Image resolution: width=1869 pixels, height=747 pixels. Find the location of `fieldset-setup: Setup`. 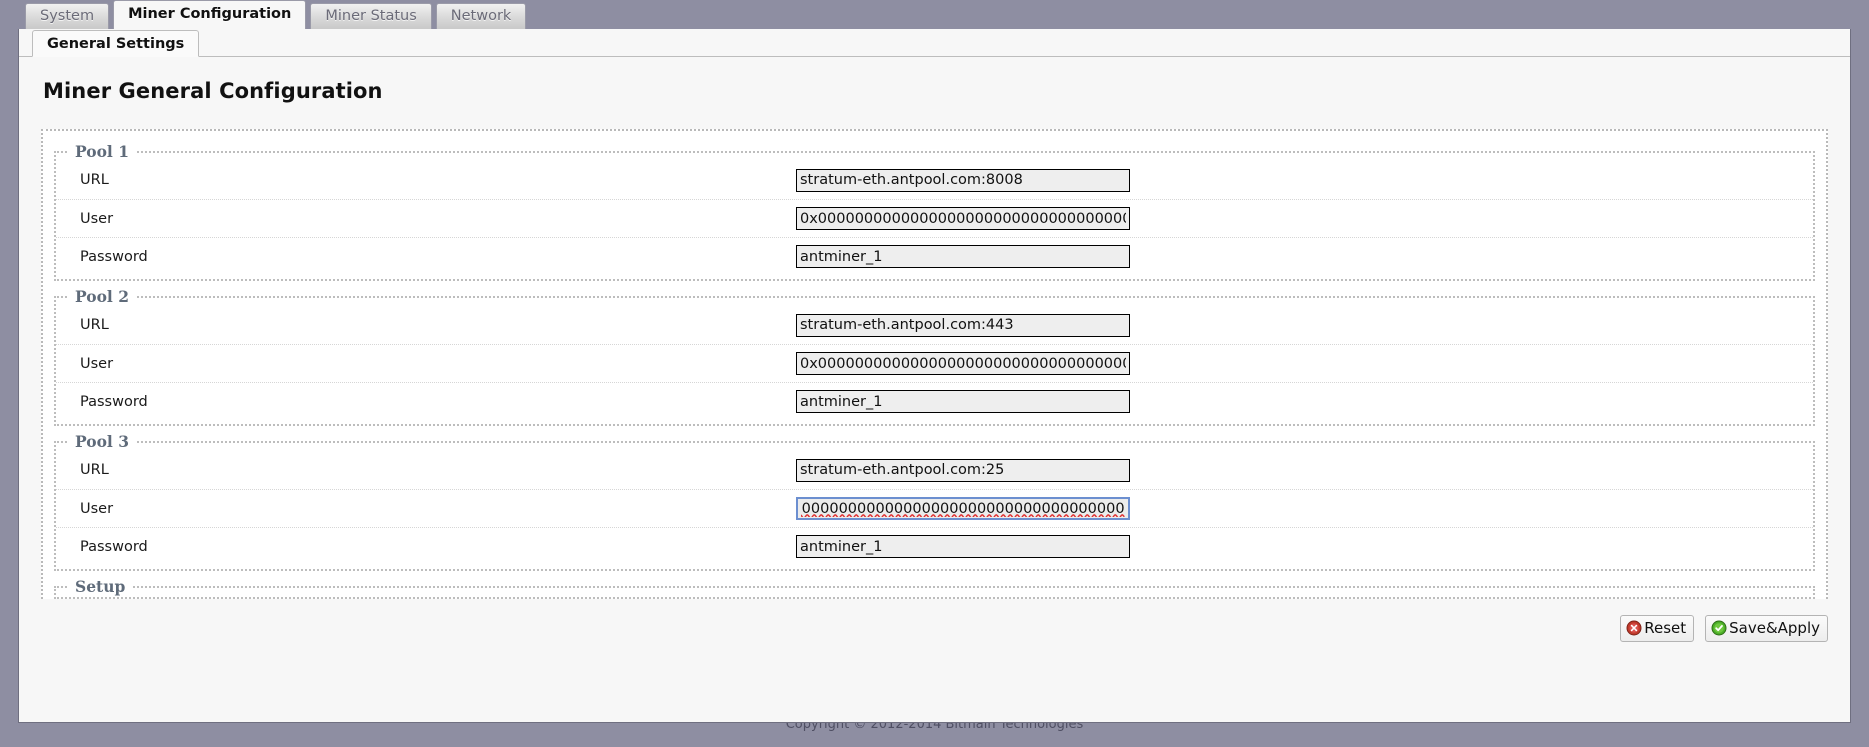

fieldset-setup: Setup is located at coordinates (934, 588).